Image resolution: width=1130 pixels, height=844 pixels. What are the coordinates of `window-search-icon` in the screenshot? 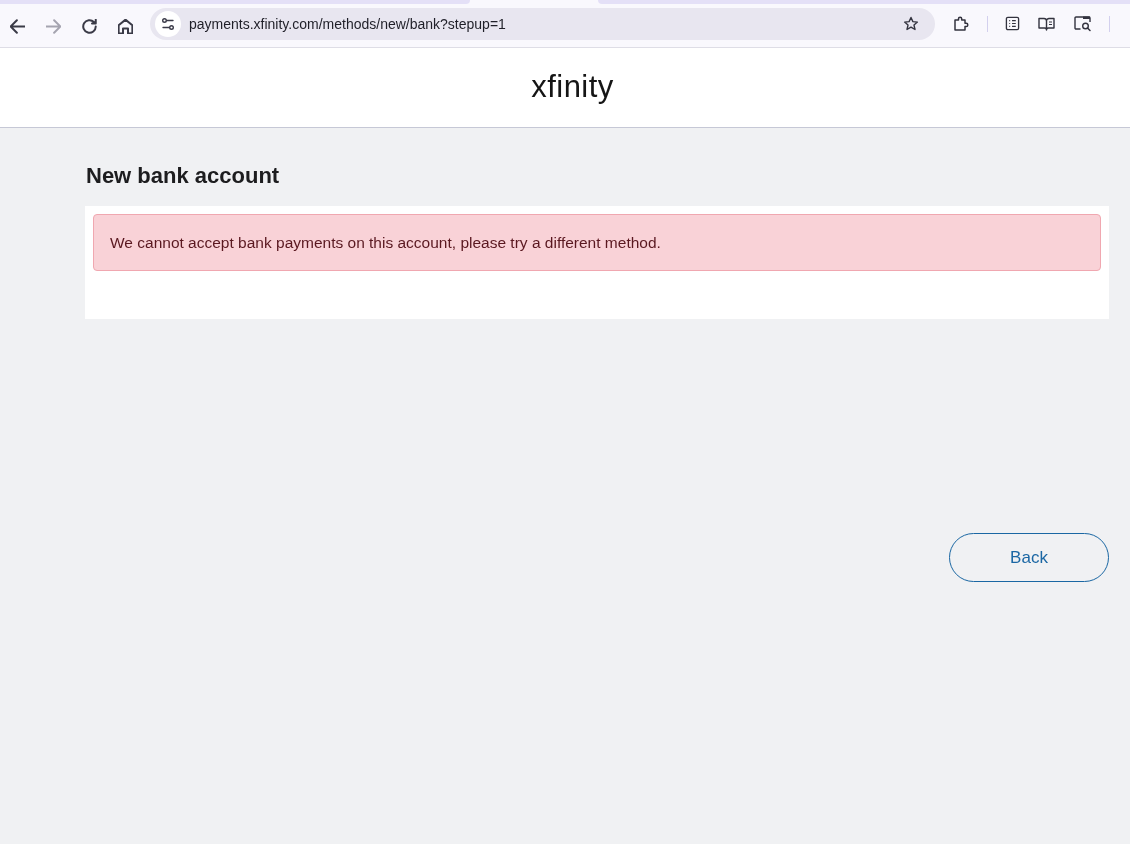 It's located at (1082, 23).